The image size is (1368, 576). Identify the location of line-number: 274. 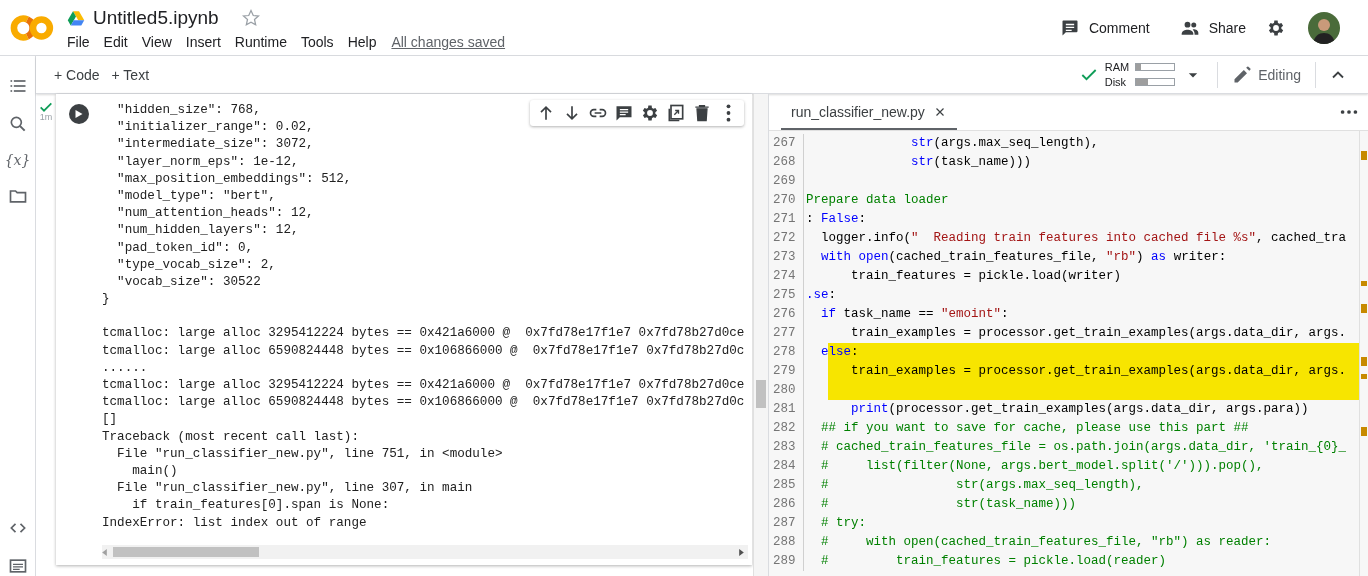
(784, 276).